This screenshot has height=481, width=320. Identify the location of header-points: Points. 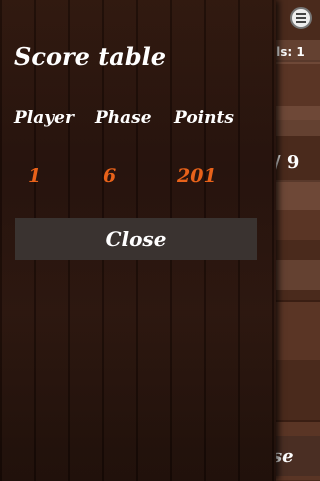
(204, 118).